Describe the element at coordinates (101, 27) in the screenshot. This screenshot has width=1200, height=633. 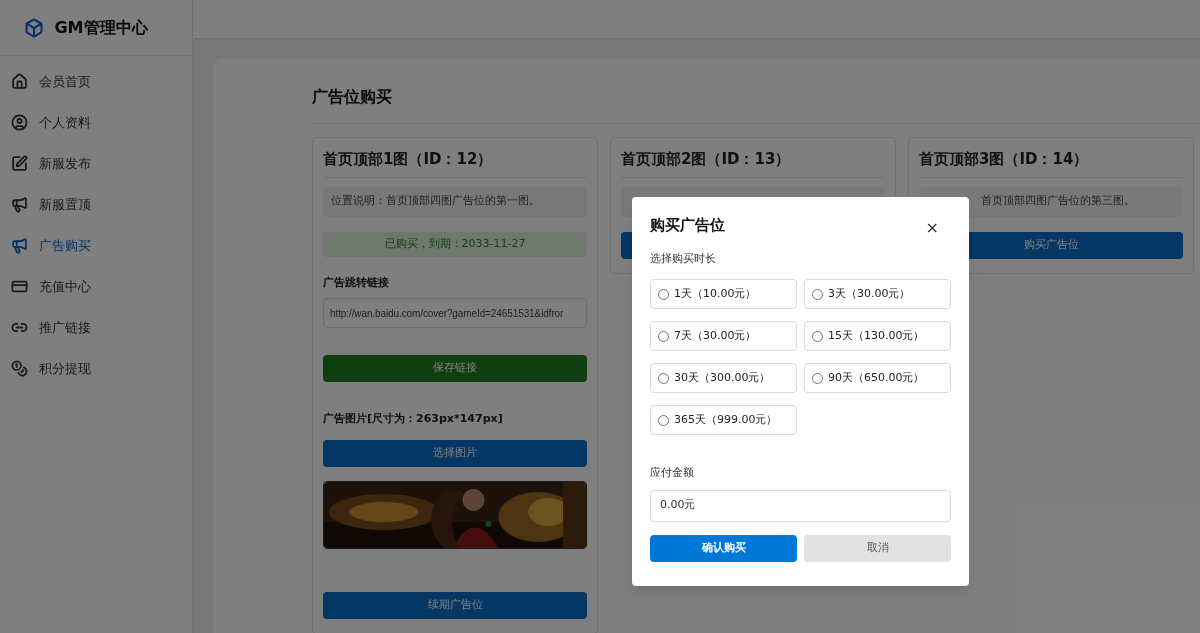
I see `brand-name: GM管理中心` at that location.